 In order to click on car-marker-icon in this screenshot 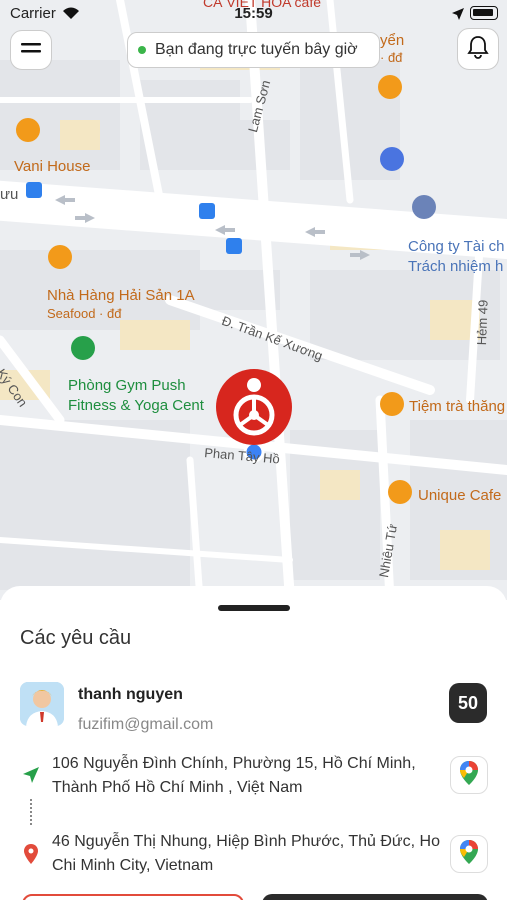, I will do `click(254, 407)`.